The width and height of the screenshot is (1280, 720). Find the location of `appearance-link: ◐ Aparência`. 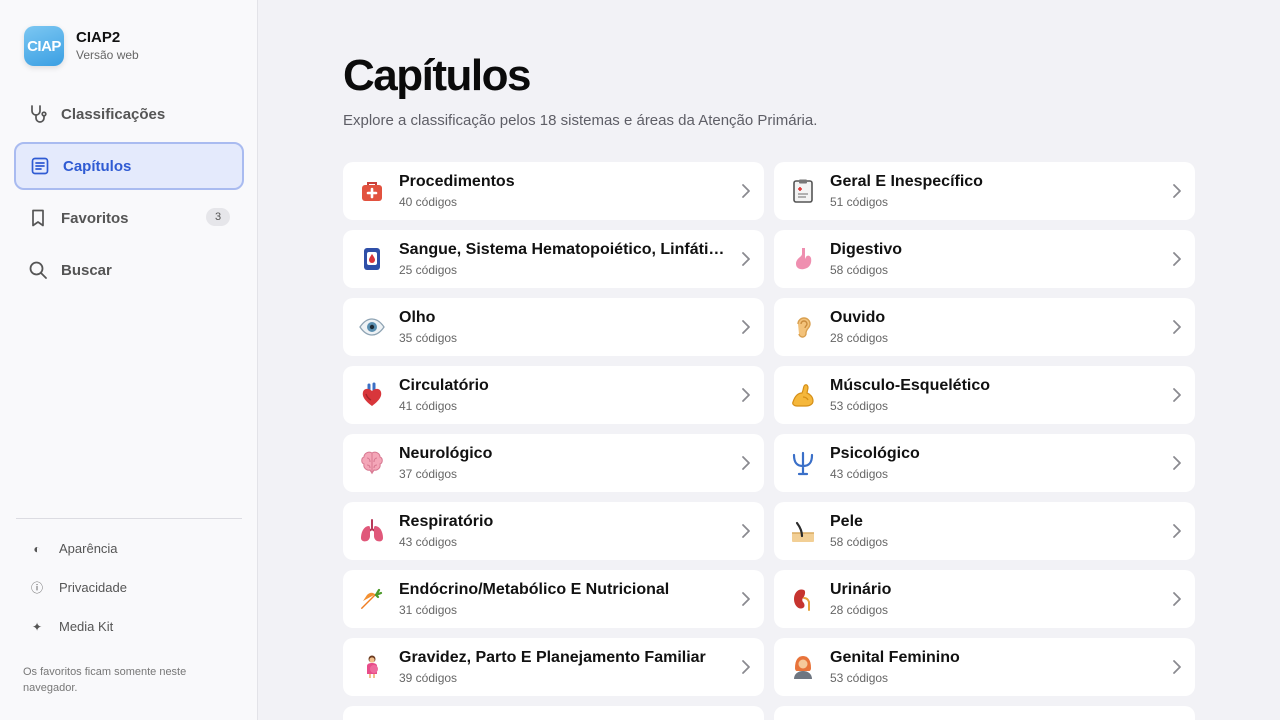

appearance-link: ◐ Aparência is located at coordinates (78, 560).